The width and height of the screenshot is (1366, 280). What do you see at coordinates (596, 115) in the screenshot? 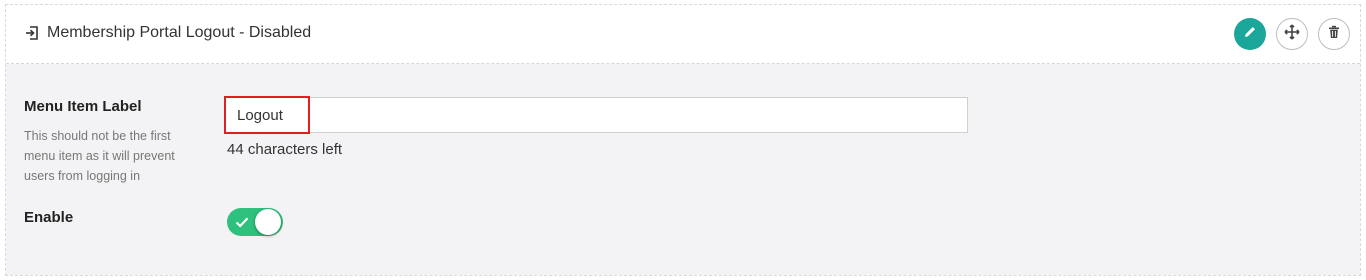
I see `menu-item-label-input` at bounding box center [596, 115].